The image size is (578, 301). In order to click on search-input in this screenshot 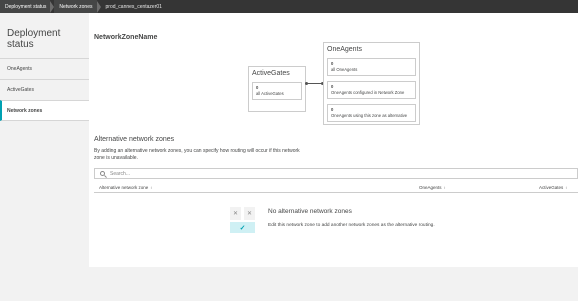, I will do `click(260, 173)`.